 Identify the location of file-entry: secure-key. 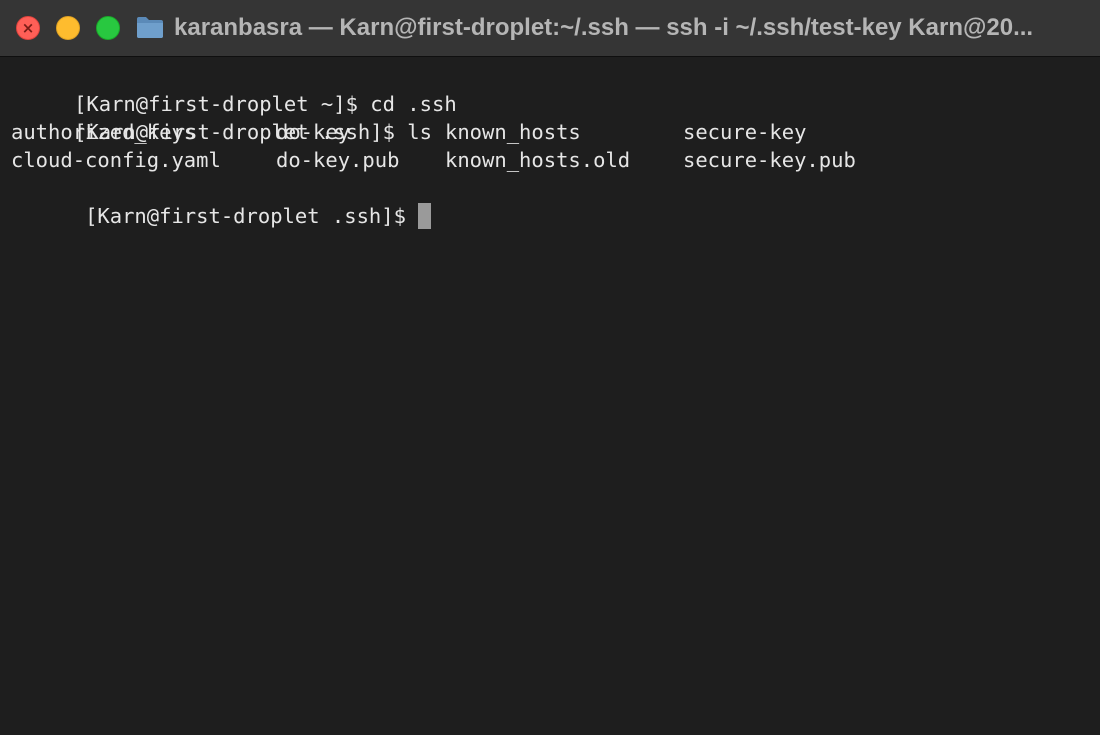
(745, 132).